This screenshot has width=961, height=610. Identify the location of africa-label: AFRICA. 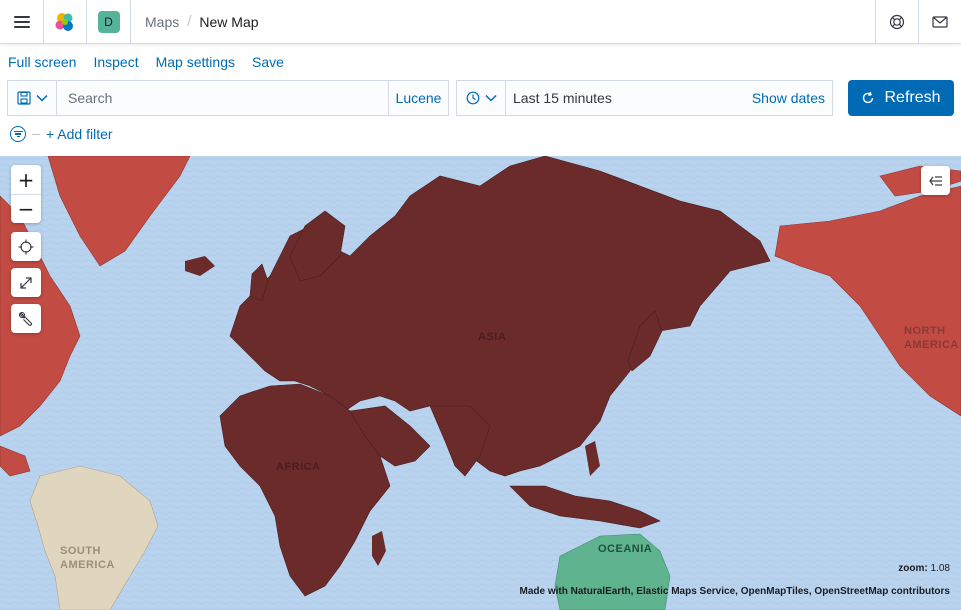
(298, 467).